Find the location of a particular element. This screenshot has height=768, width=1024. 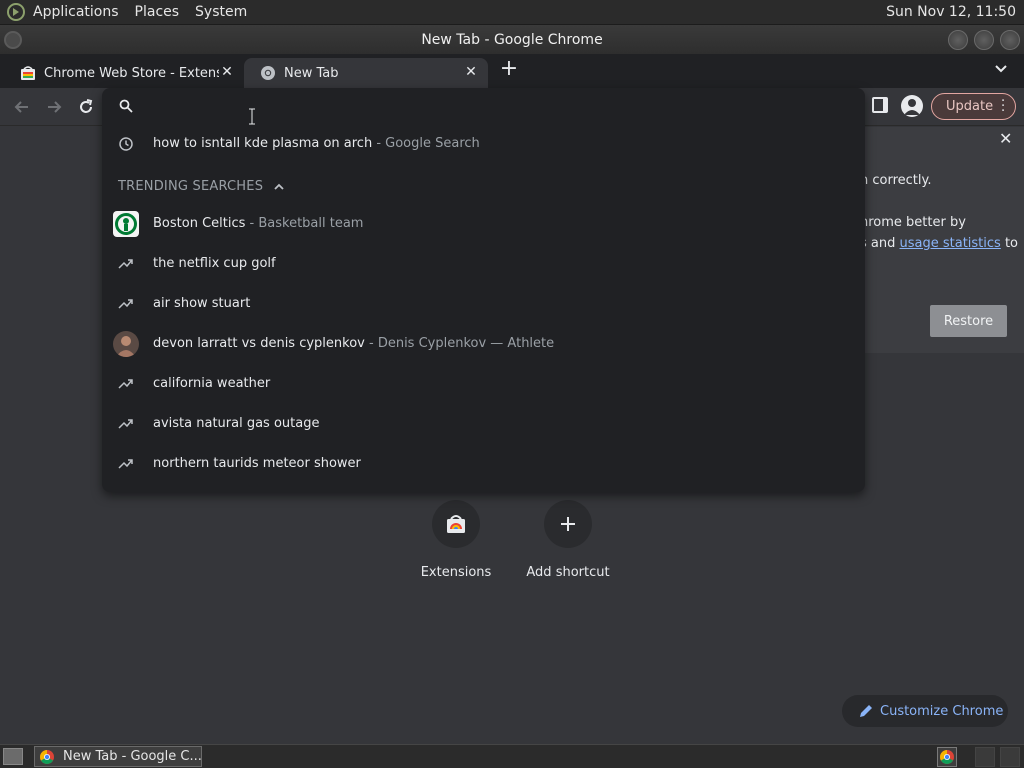

trending-searches-header: TRENDING SEARCHES is located at coordinates (201, 186).